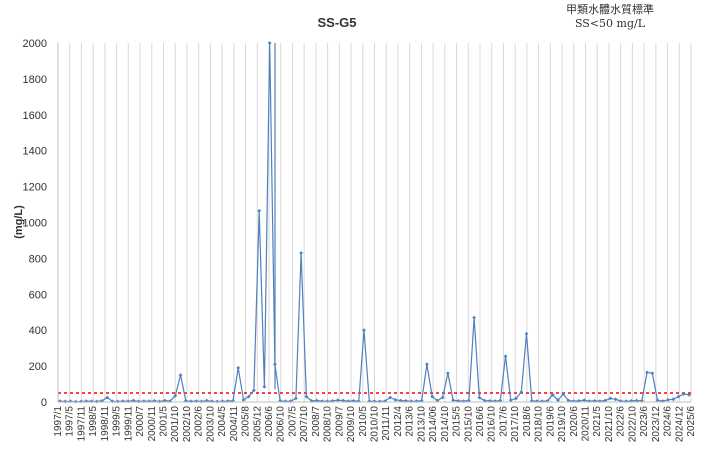 Image resolution: width=710 pixels, height=462 pixels. Describe the element at coordinates (336, 22) in the screenshot. I see `chart-title: SS-G5` at that location.